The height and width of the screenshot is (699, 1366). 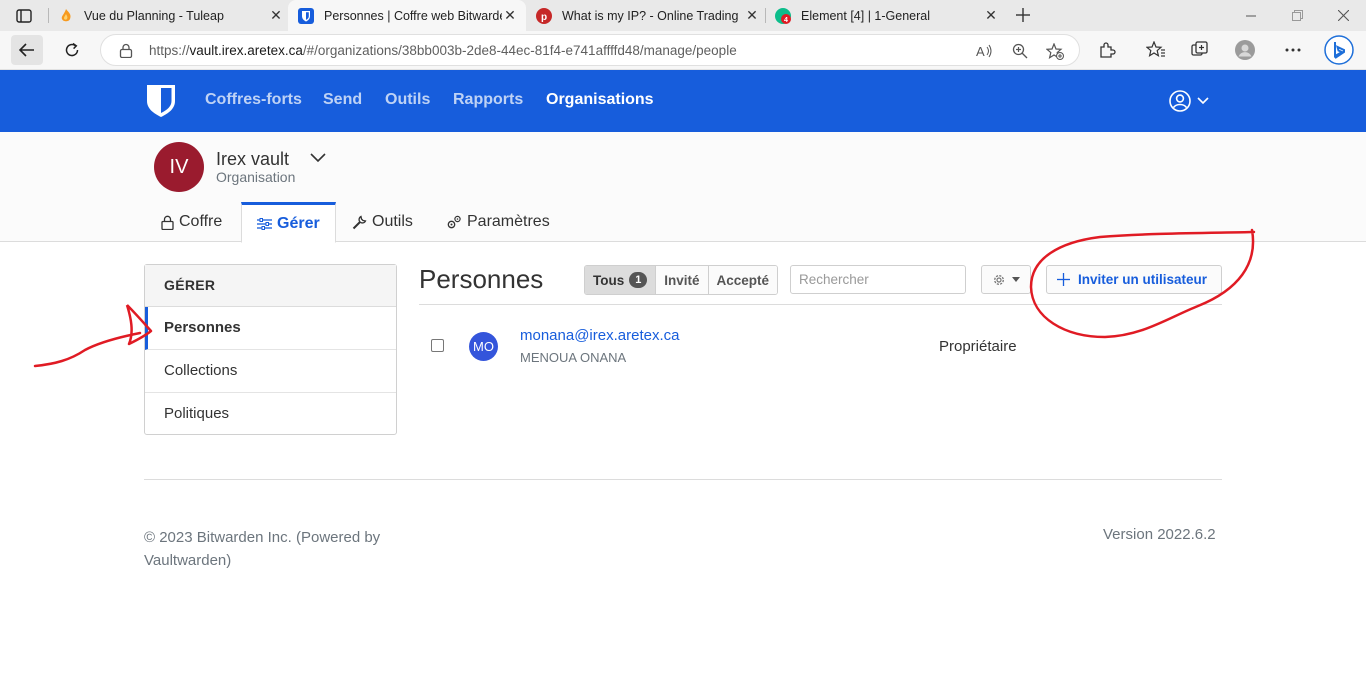 I want to click on org-type: Organisation, so click(x=256, y=177).